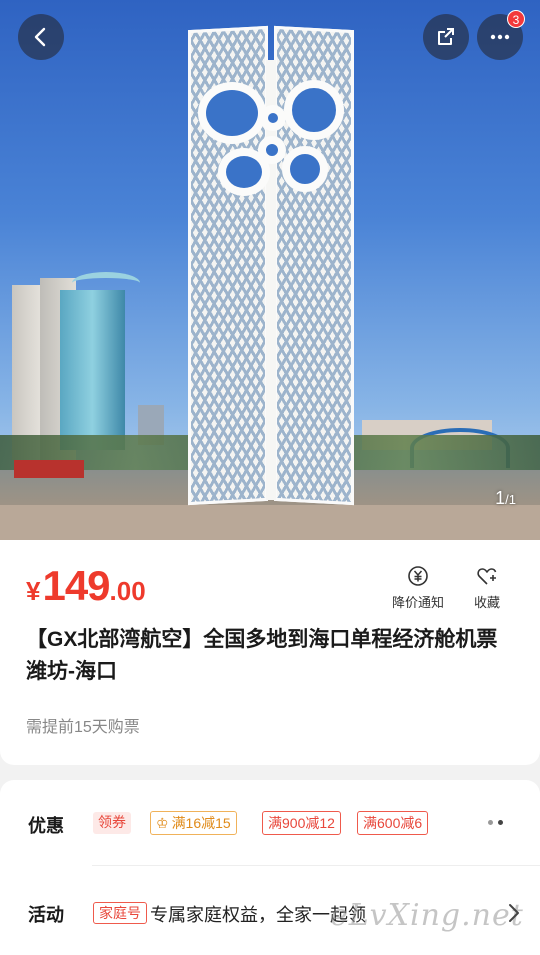  What do you see at coordinates (262, 655) in the screenshot?
I see `product-title: 【GX北部湾航空】全国多地到海口单程经济舱机票 潍坊-海口` at bounding box center [262, 655].